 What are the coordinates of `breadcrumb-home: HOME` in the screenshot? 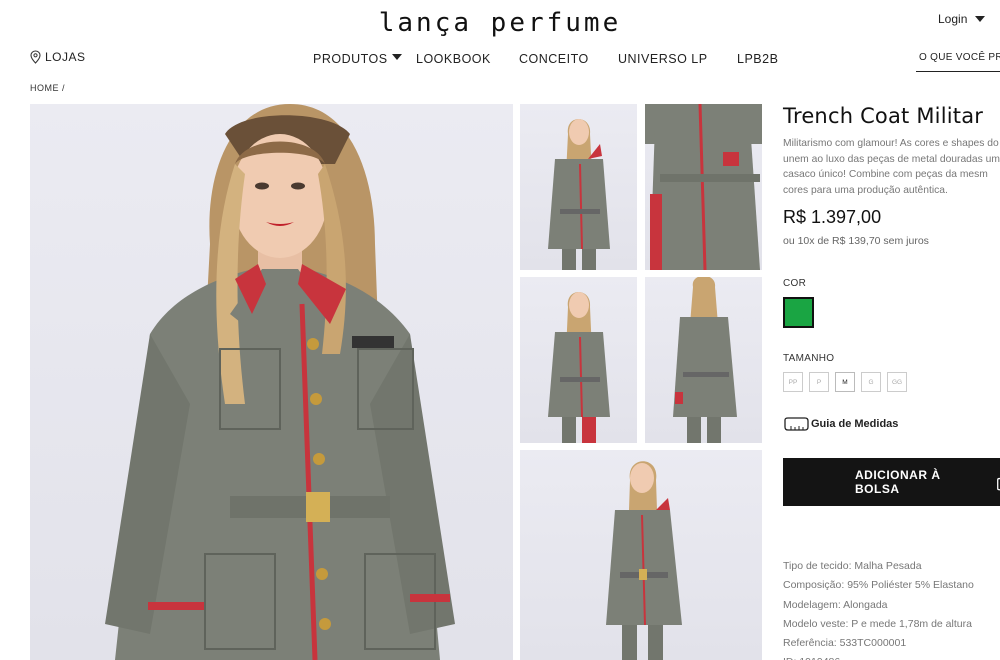 It's located at (44, 88).